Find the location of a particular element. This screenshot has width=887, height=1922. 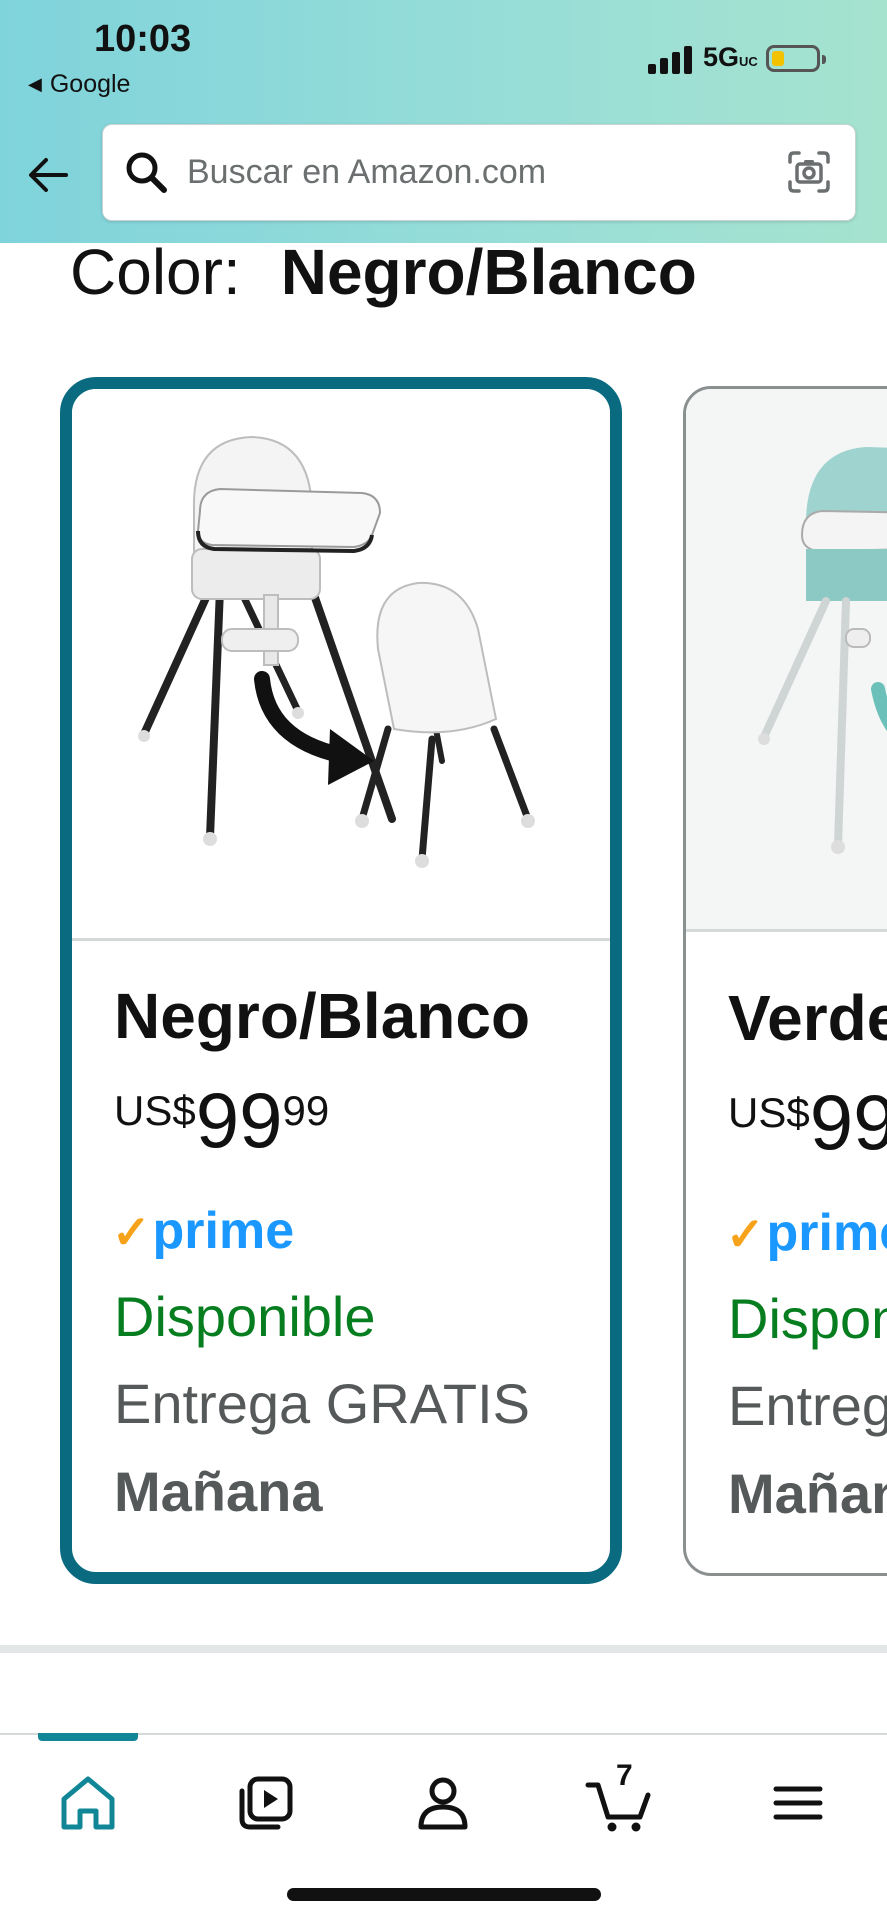

color-selected-value: Negro/Blanco is located at coordinates (488, 272).